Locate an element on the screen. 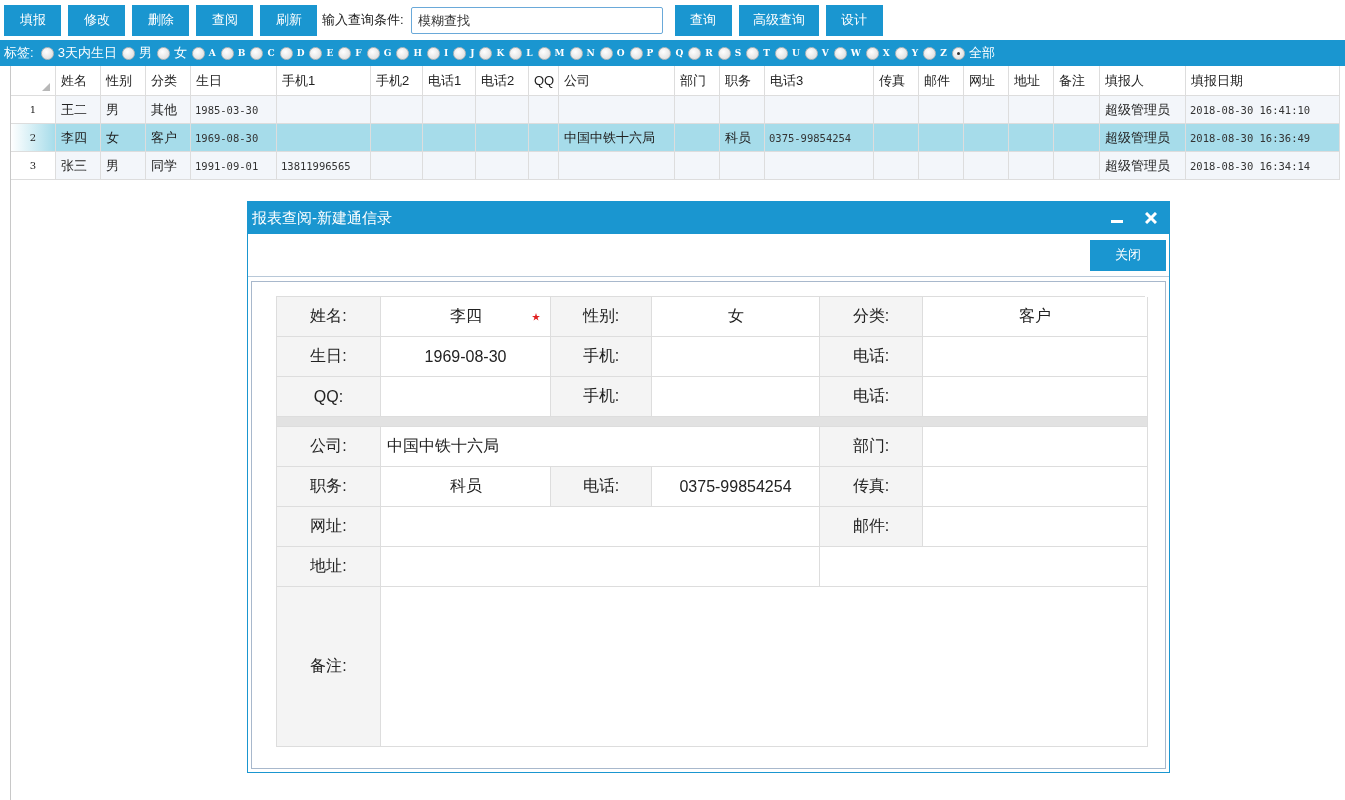 The image size is (1345, 800). query-field: 模糊查找 is located at coordinates (536, 20).